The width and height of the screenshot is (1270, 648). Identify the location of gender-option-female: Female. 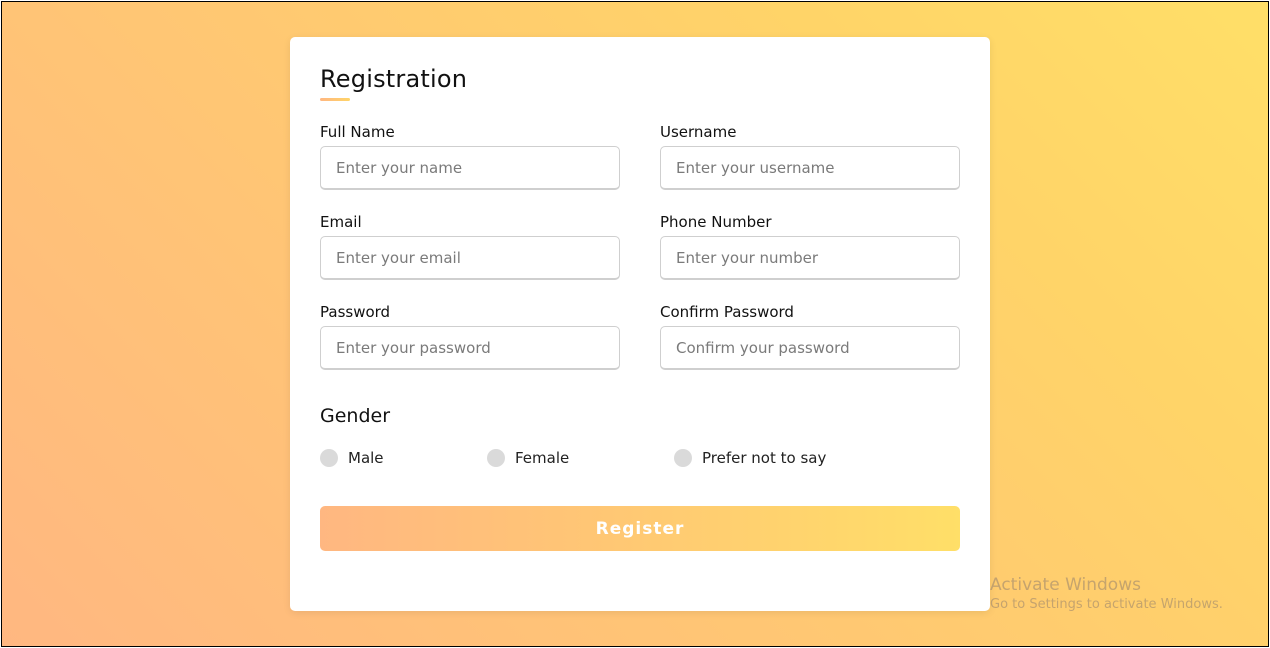
(528, 458).